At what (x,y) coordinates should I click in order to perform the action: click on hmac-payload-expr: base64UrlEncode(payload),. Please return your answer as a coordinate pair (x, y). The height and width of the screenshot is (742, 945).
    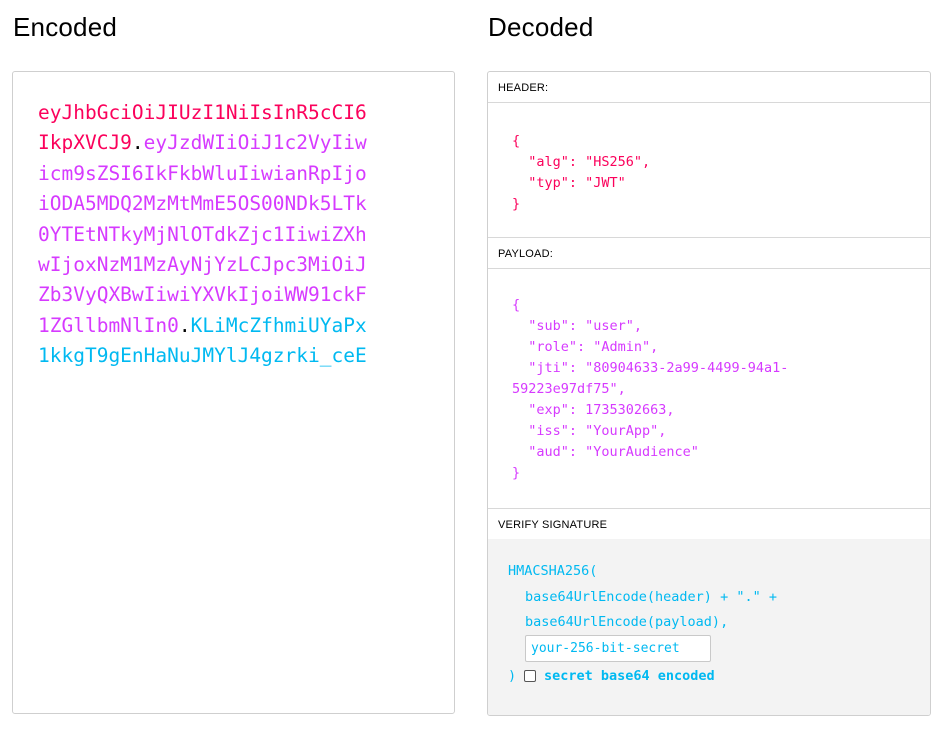
    Looking at the image, I should click on (627, 622).